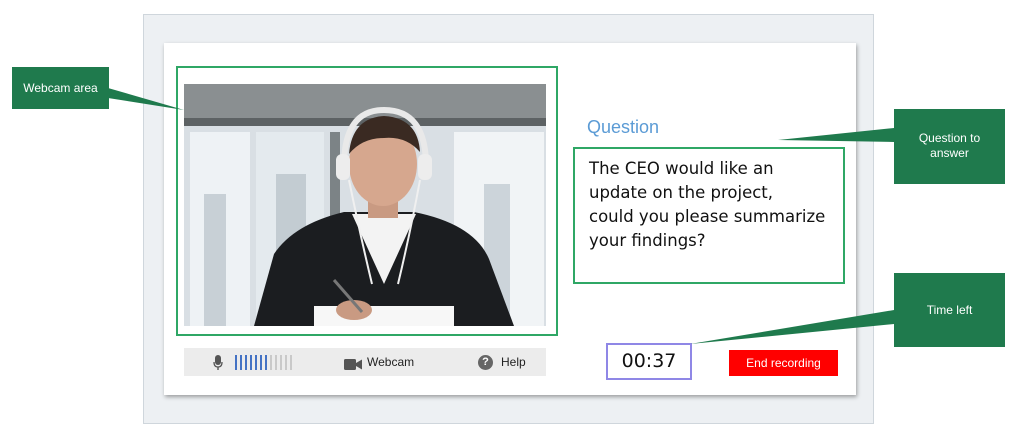 Image resolution: width=1024 pixels, height=439 pixels. I want to click on callout-label: Time left, so click(949, 310).